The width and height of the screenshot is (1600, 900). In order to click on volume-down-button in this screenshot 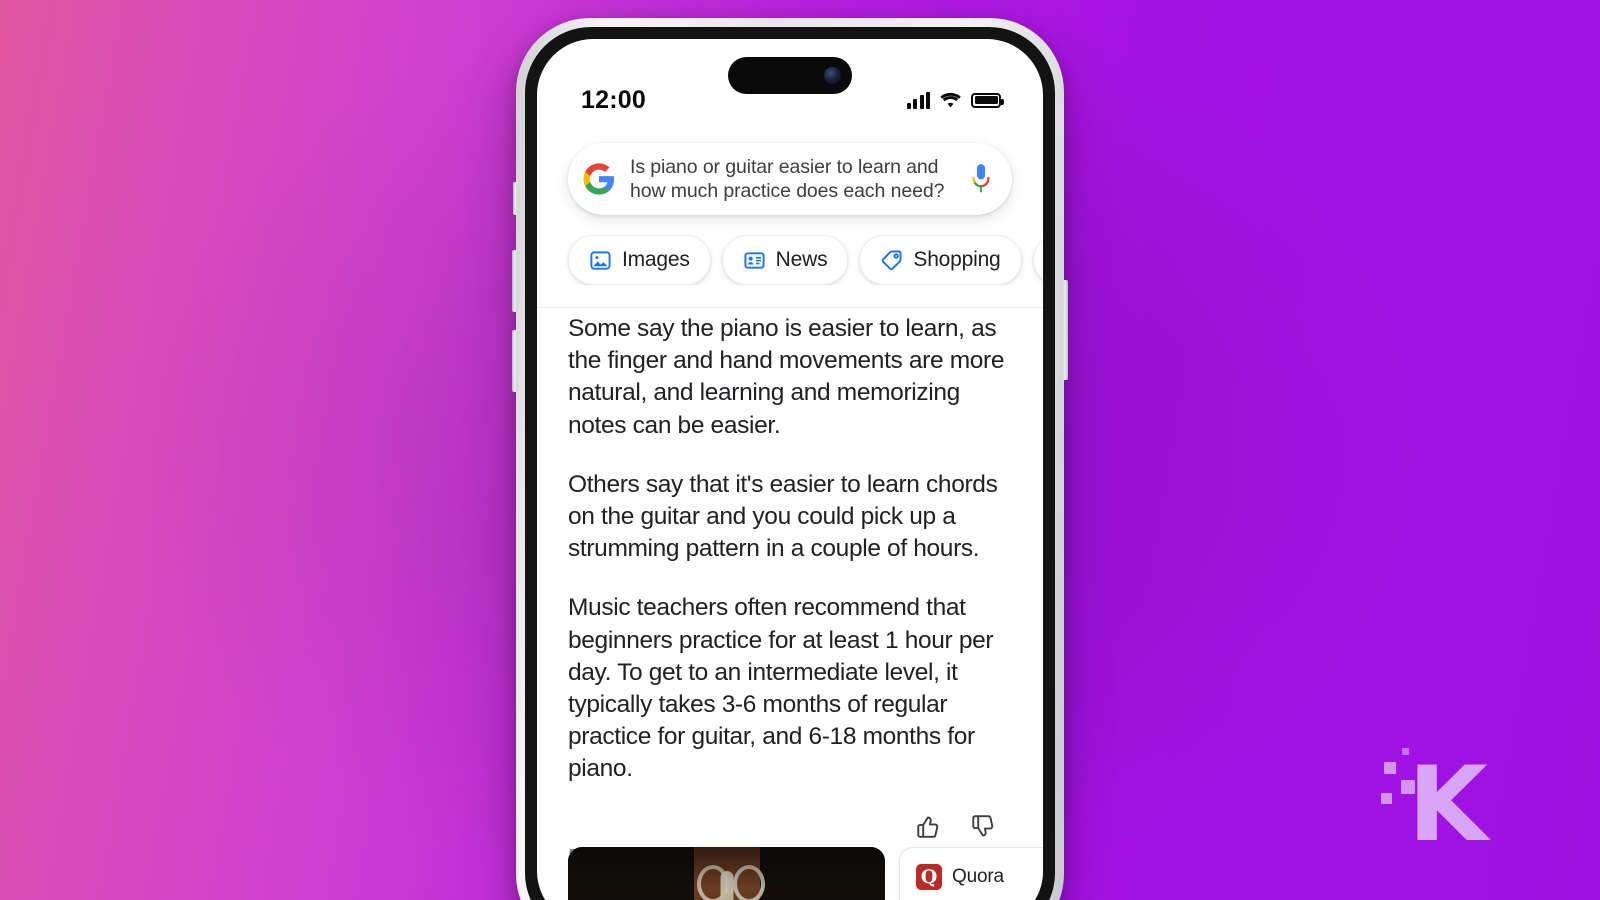, I will do `click(515, 361)`.